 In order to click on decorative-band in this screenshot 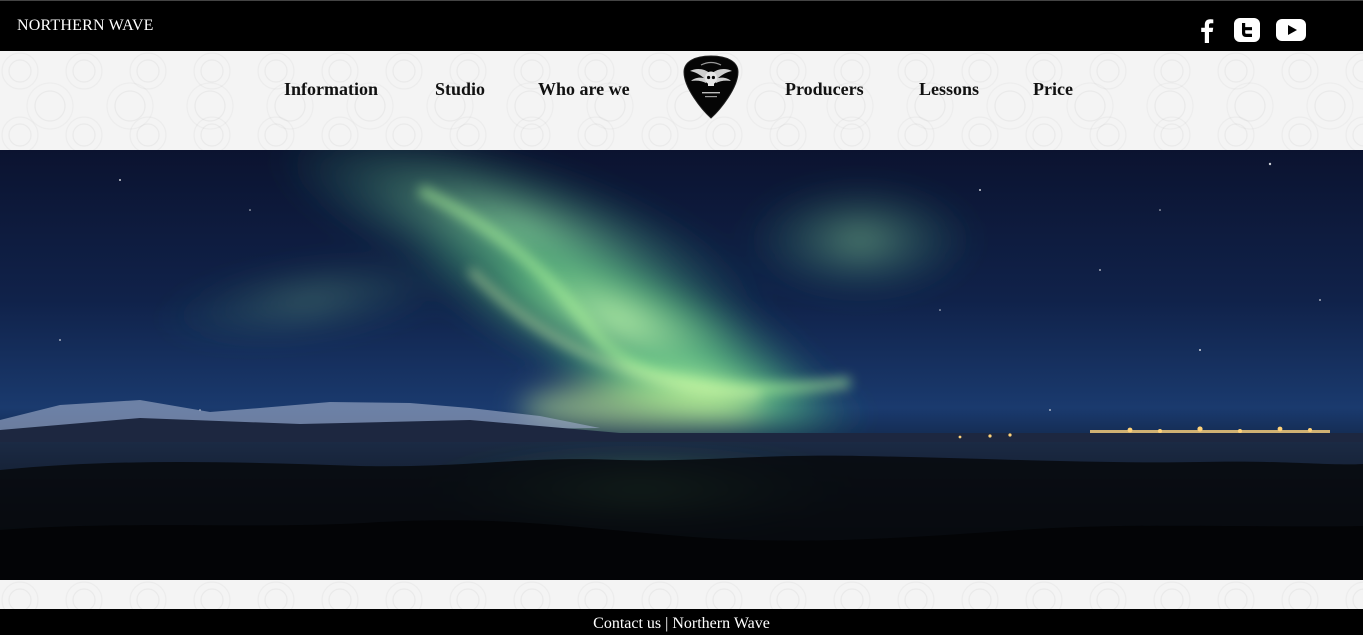, I will do `click(681, 594)`.